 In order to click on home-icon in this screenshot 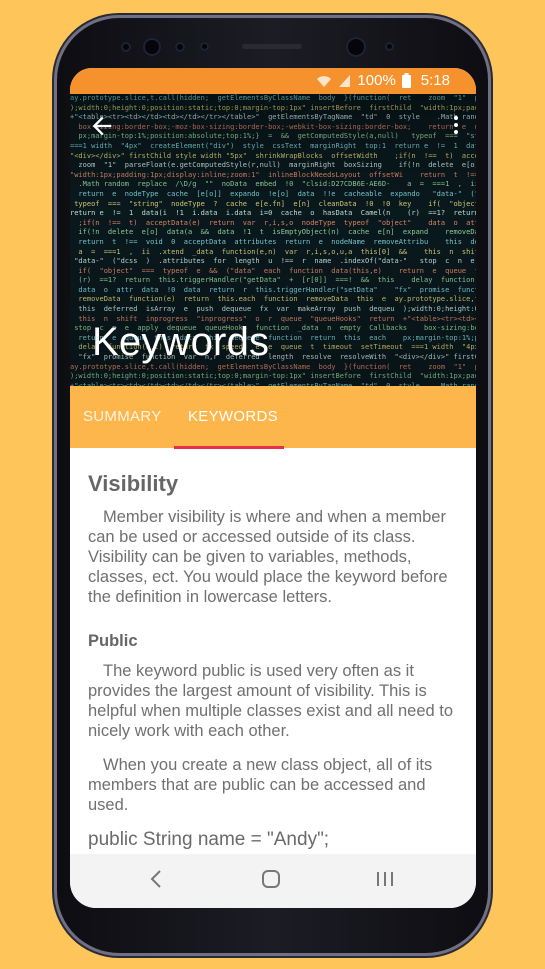, I will do `click(271, 879)`.